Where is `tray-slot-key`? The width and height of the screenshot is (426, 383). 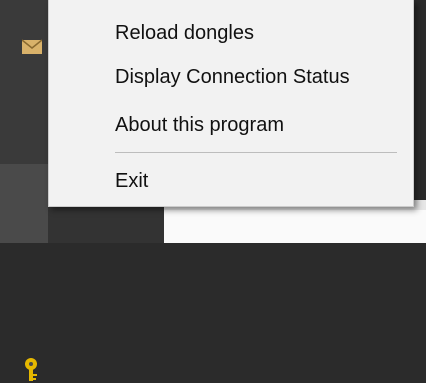
tray-slot-key is located at coordinates (24, 272).